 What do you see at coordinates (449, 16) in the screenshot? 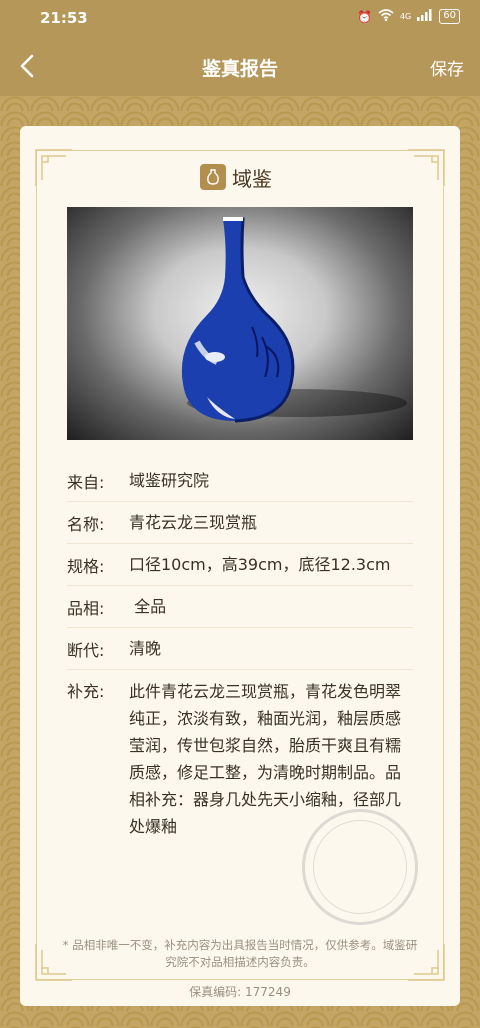
I see `battery-icon: 60` at bounding box center [449, 16].